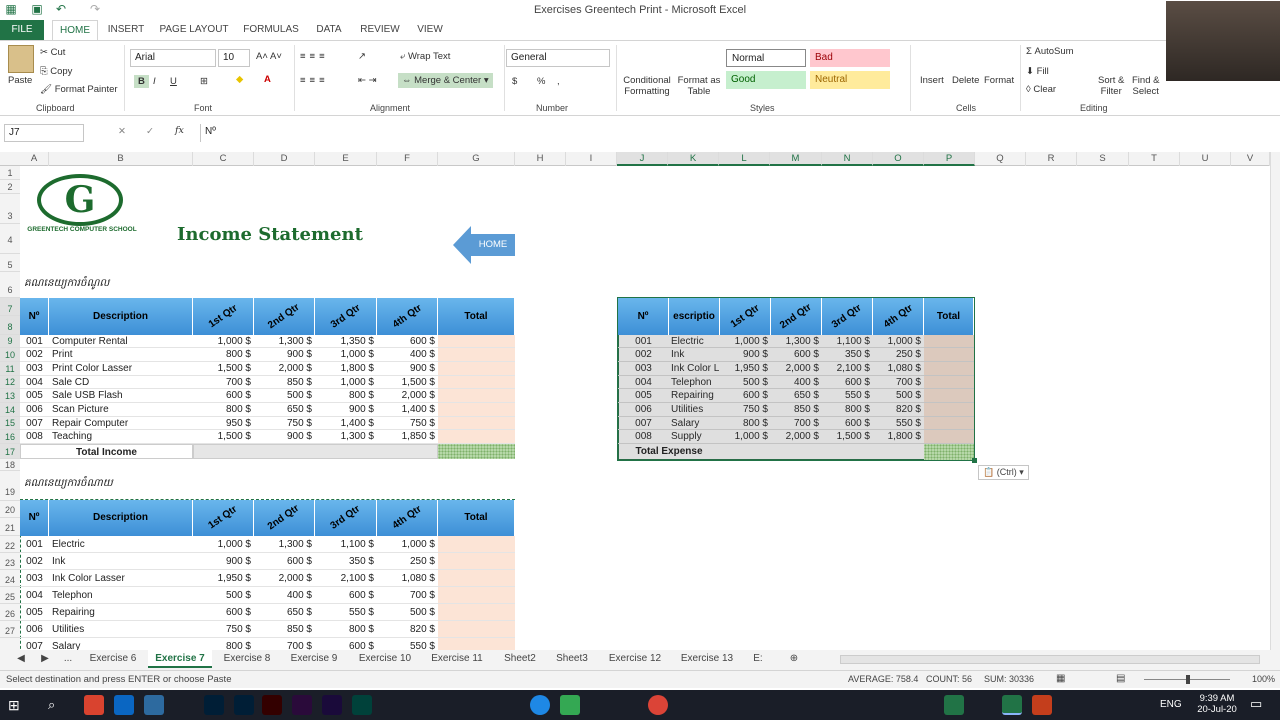 Image resolution: width=1280 pixels, height=720 pixels. Describe the element at coordinates (1050, 659) in the screenshot. I see `horizontal-scrollbar` at that location.